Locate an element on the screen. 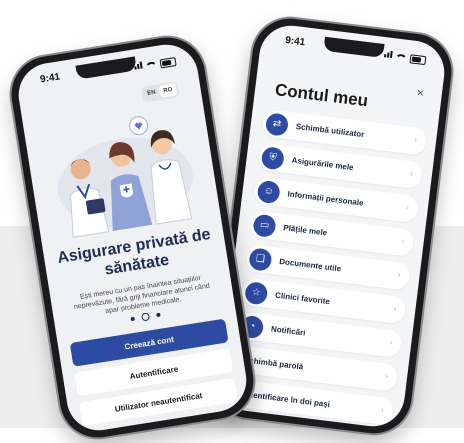 Image resolution: width=464 pixels, height=443 pixels. star-icon: ☆ is located at coordinates (256, 293).